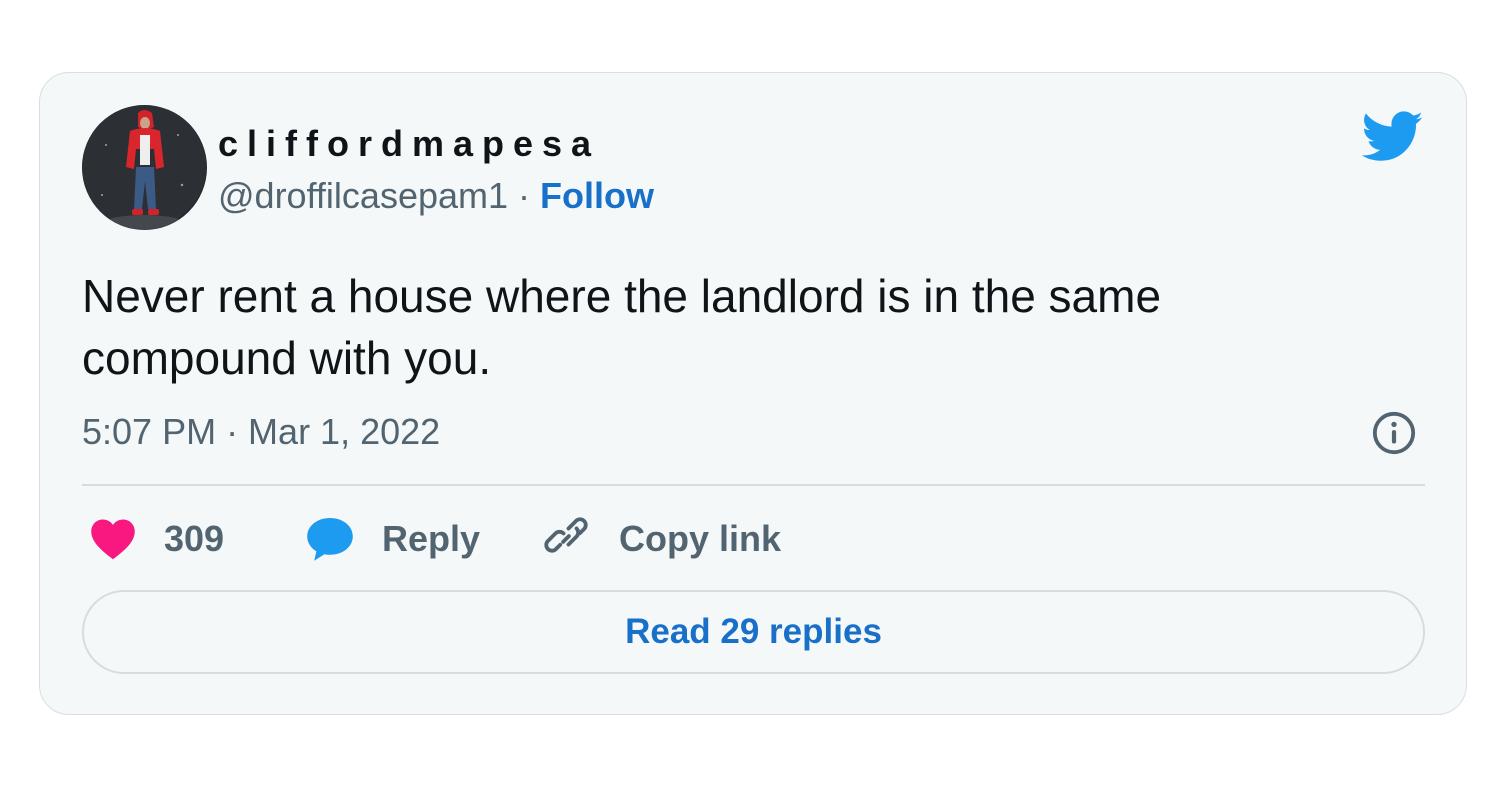 The image size is (1500, 800). I want to click on like-button: 309, so click(157, 539).